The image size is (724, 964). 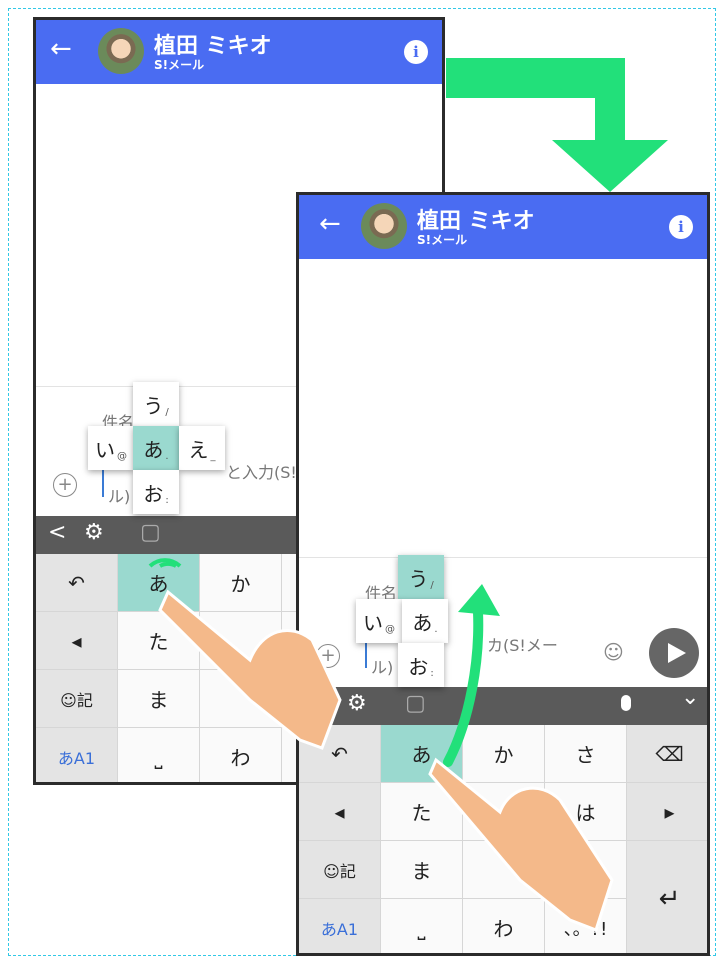 What do you see at coordinates (586, 870) in the screenshot?
I see `key-ra` at bounding box center [586, 870].